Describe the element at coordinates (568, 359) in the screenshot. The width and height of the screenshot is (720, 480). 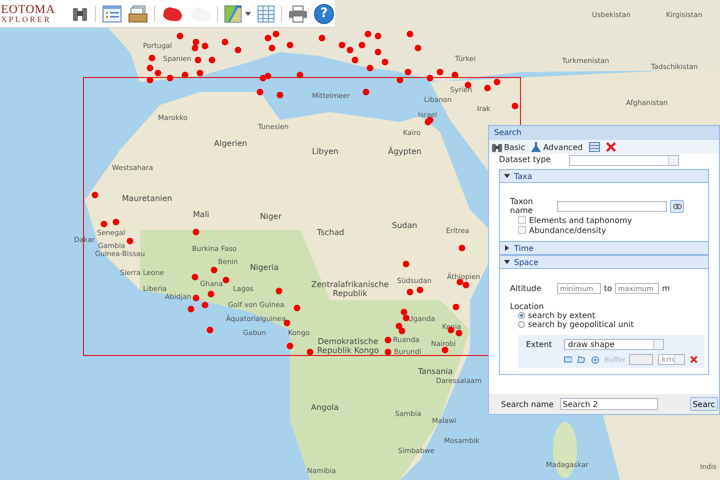
I see `rectangle-icon` at that location.